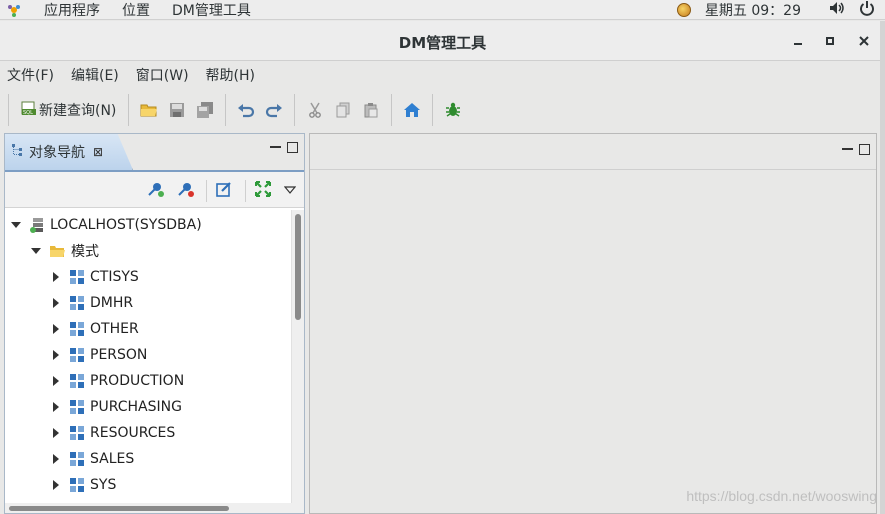 The image size is (885, 514). I want to click on tab-label: 对象导航, so click(57, 153).